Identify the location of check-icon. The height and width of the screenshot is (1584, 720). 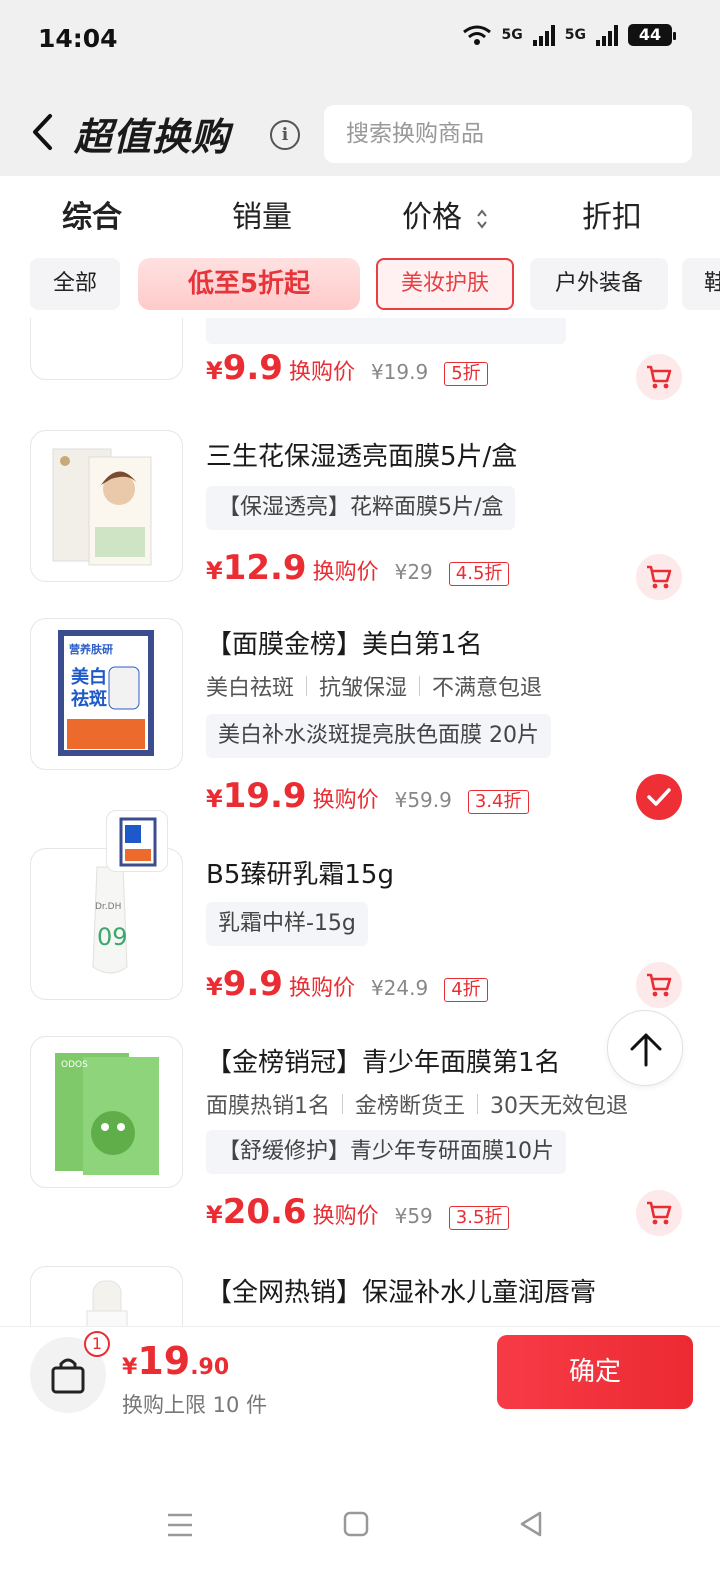
(659, 797).